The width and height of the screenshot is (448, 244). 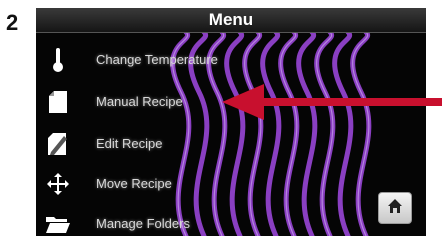 What do you see at coordinates (58, 184) in the screenshot?
I see `move-arrows-icon` at bounding box center [58, 184].